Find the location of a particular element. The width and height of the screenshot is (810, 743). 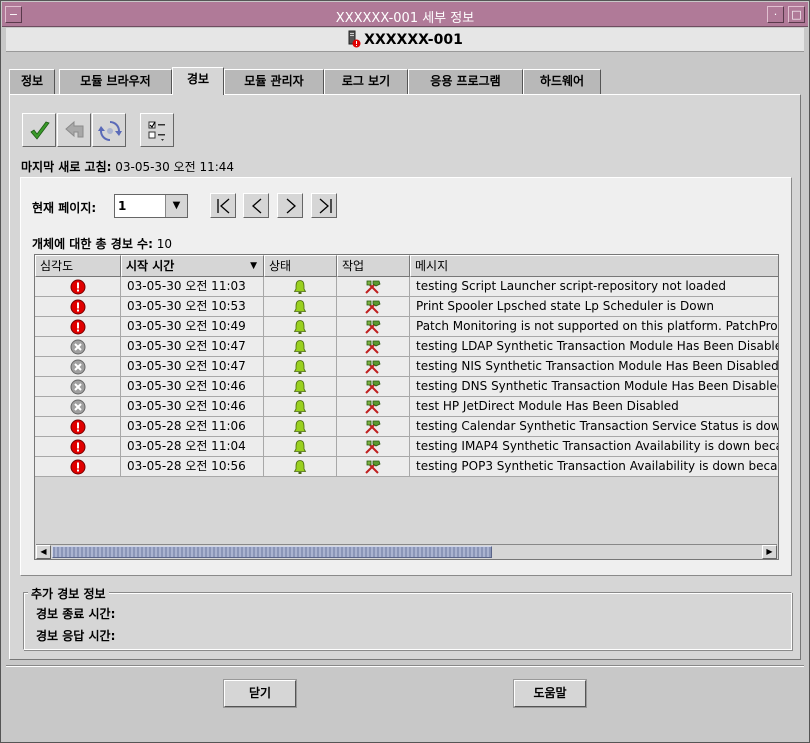

sort-descending-icon: ▼ is located at coordinates (253, 266).